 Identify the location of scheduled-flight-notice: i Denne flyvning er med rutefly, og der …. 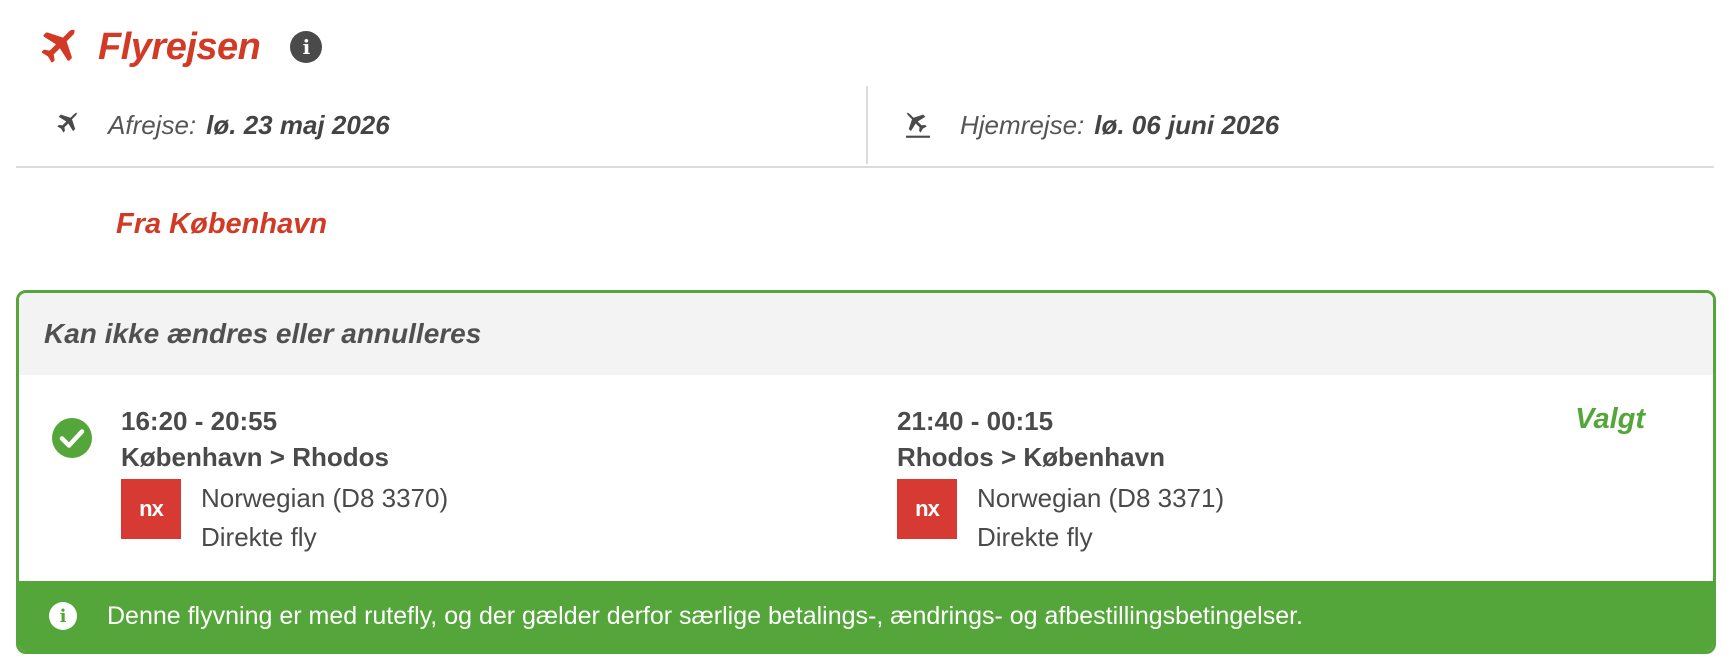
(866, 616).